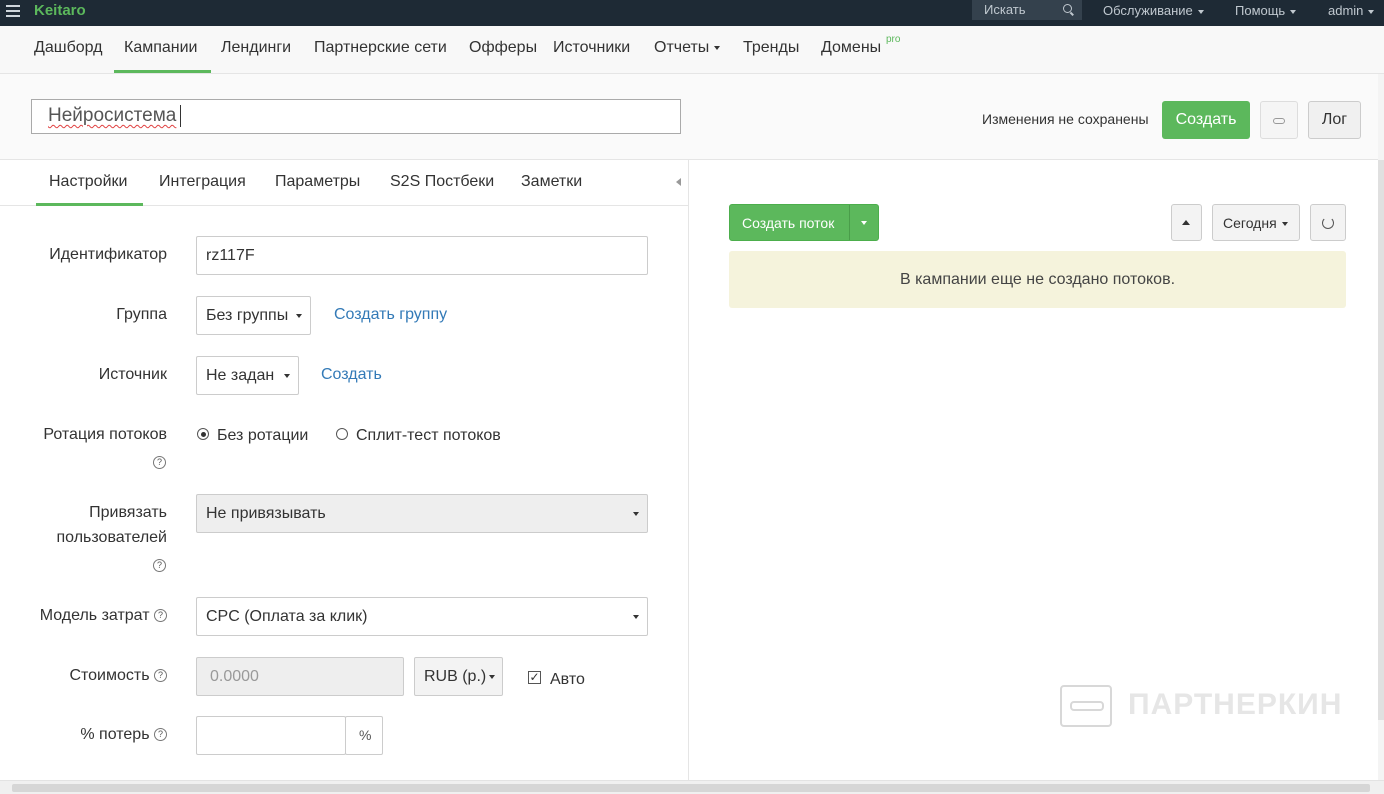 The height and width of the screenshot is (794, 1384). What do you see at coordinates (1334, 120) in the screenshot?
I see `log-button: Лог` at bounding box center [1334, 120].